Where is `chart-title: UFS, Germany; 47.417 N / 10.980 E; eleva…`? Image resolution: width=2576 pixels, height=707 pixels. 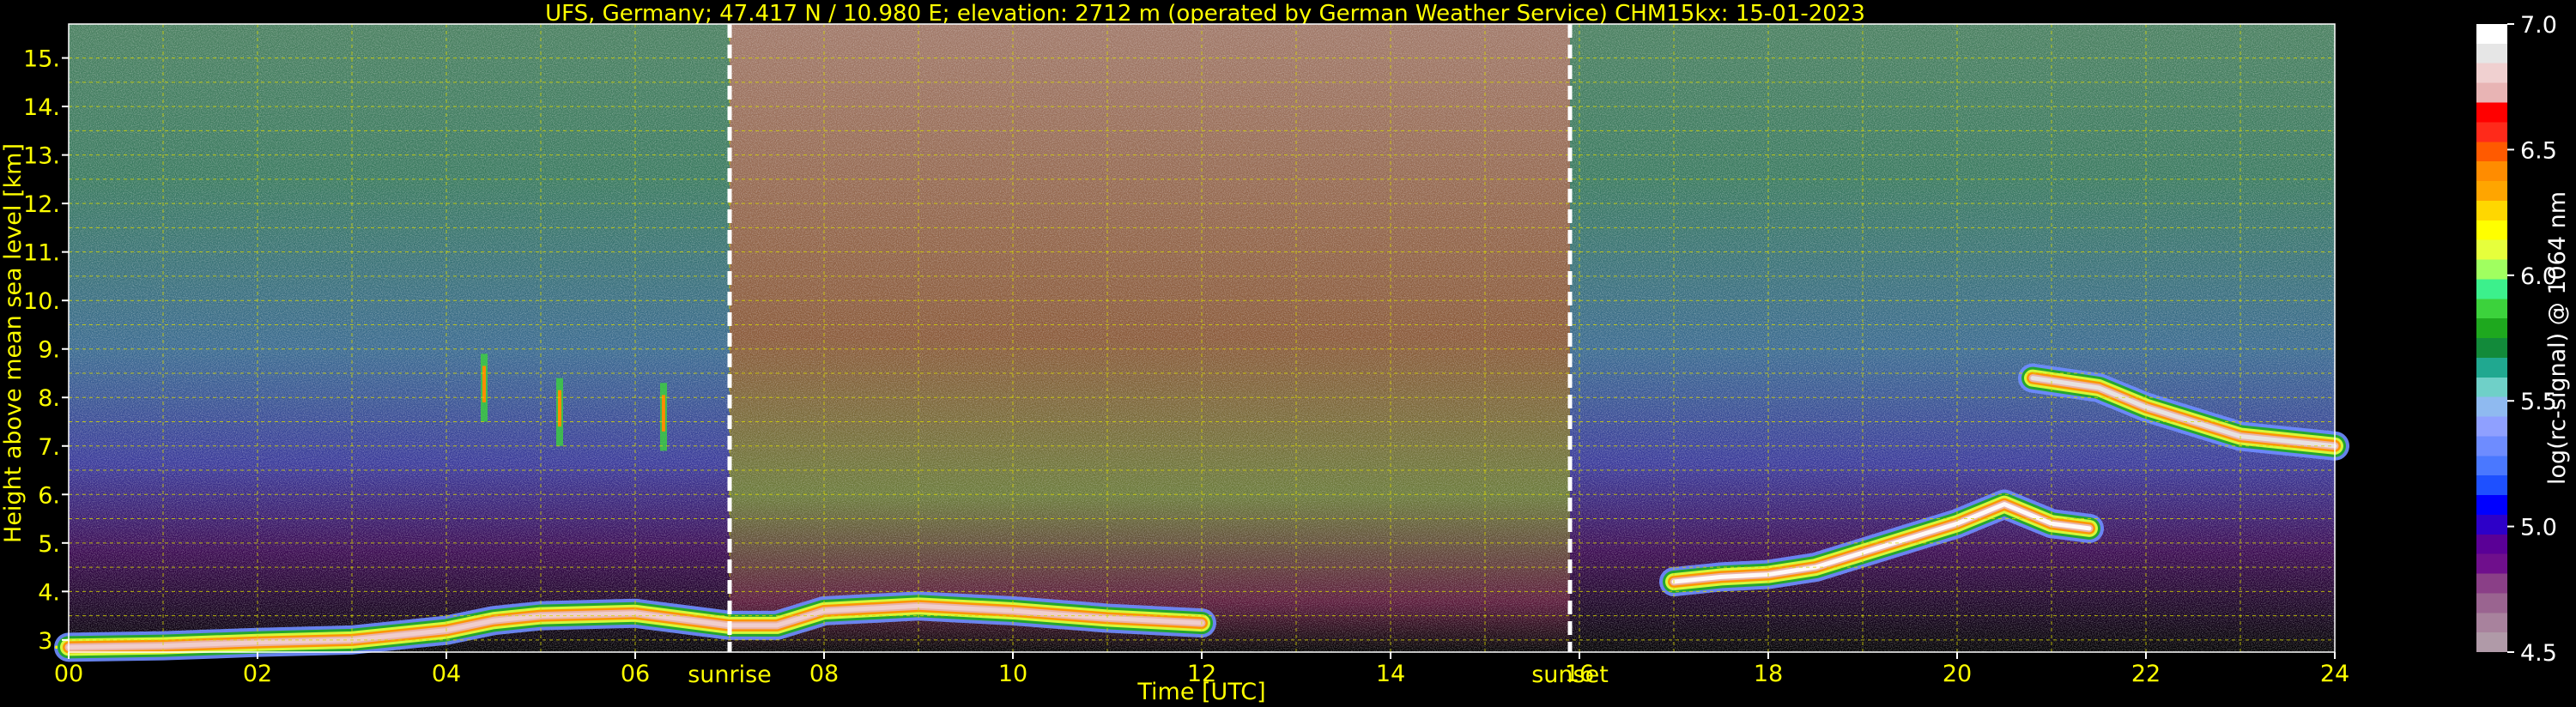 chart-title: UFS, Germany; 47.417 N / 10.980 E; eleva… is located at coordinates (1205, 14).